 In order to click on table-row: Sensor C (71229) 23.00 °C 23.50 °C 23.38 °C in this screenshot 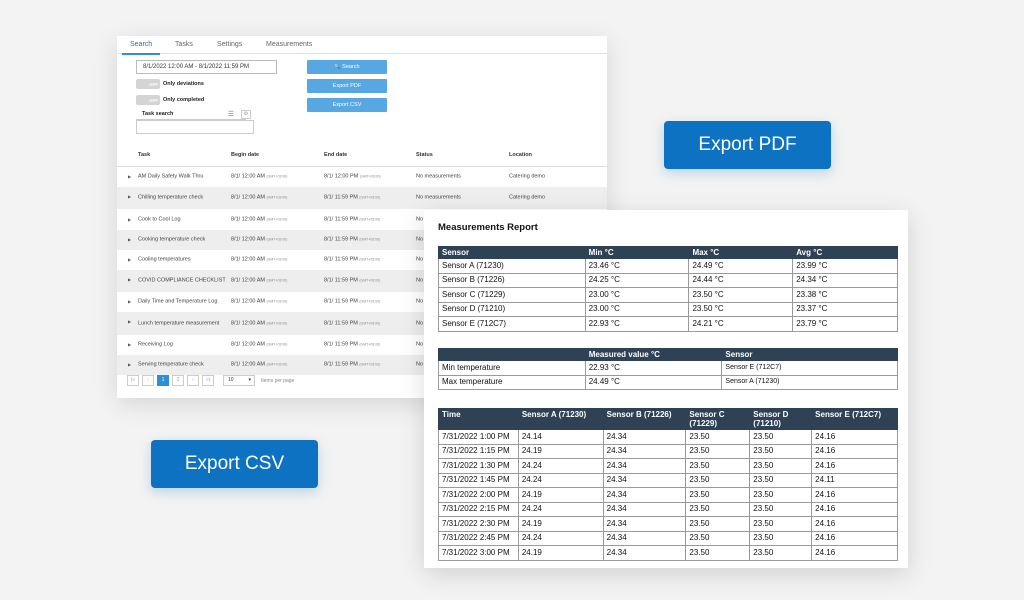, I will do `click(668, 295)`.